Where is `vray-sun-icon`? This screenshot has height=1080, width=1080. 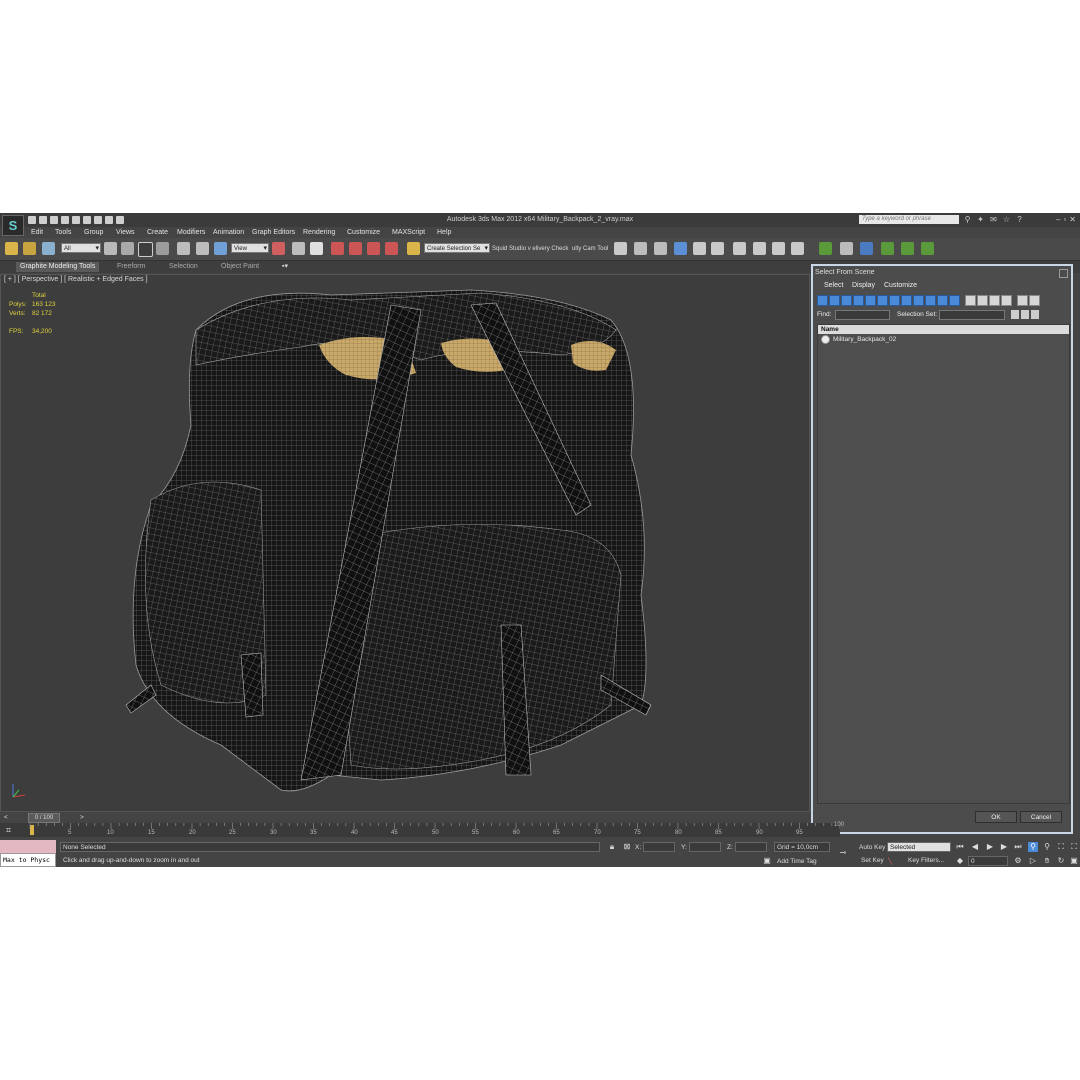 vray-sun-icon is located at coordinates (927, 248).